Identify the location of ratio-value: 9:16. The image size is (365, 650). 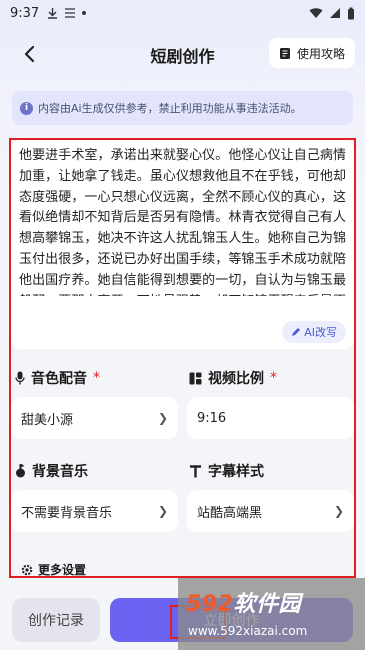
(212, 418).